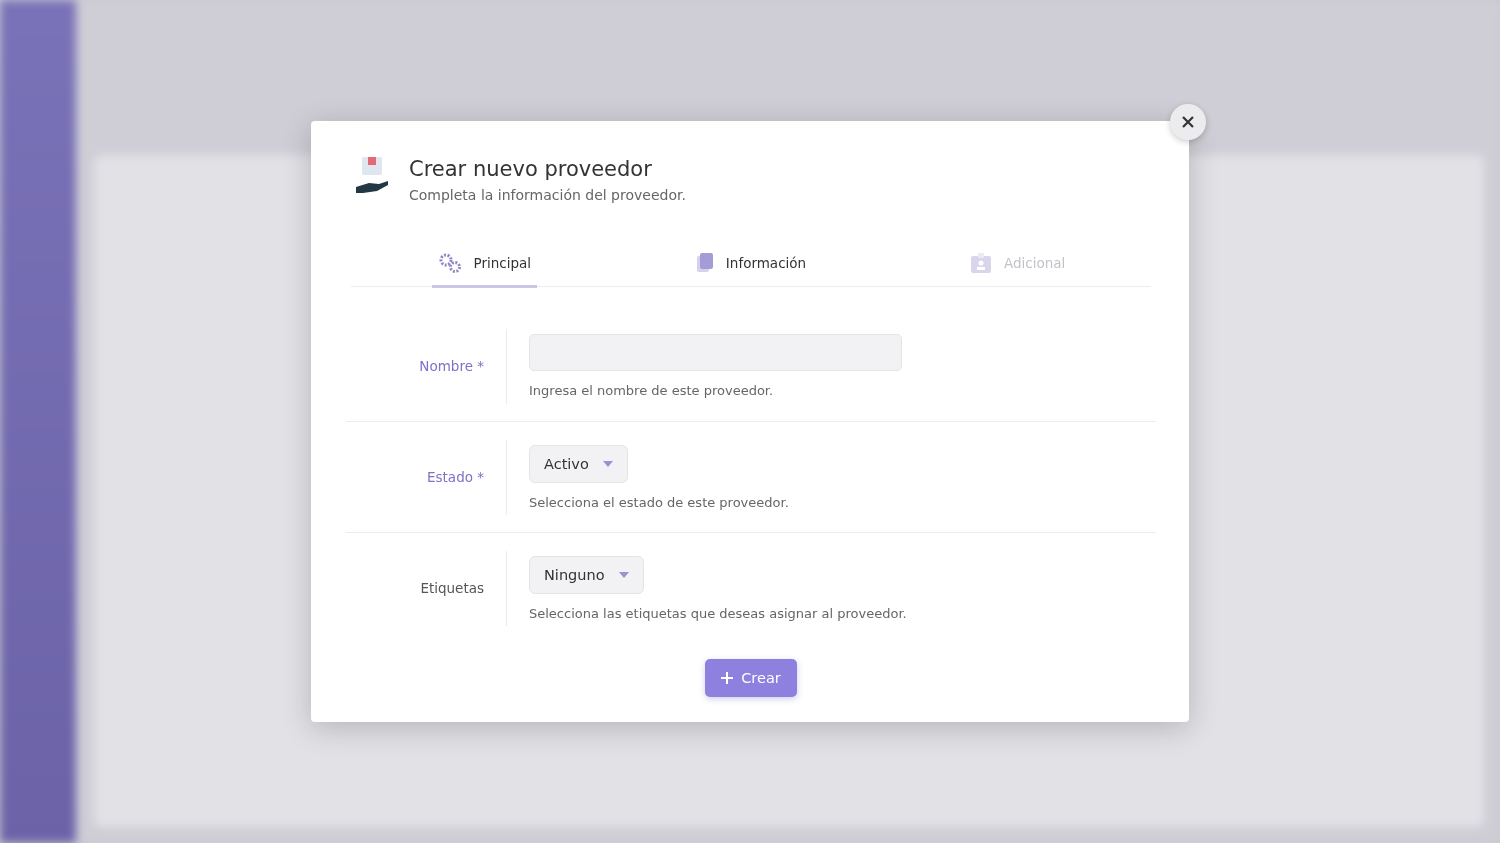  Describe the element at coordinates (372, 176) in the screenshot. I see `hand-holding-box-icon` at that location.